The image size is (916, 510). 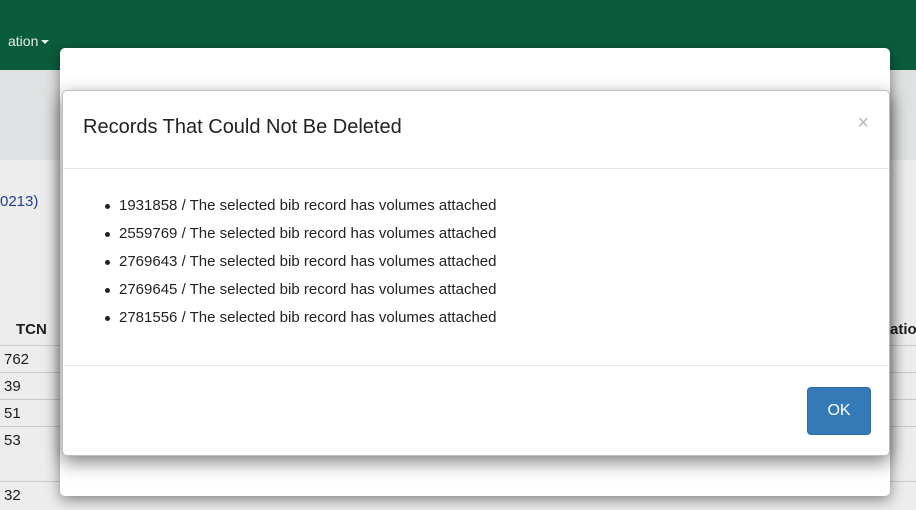 I want to click on nav-menu-label: ation, so click(x=23, y=41).